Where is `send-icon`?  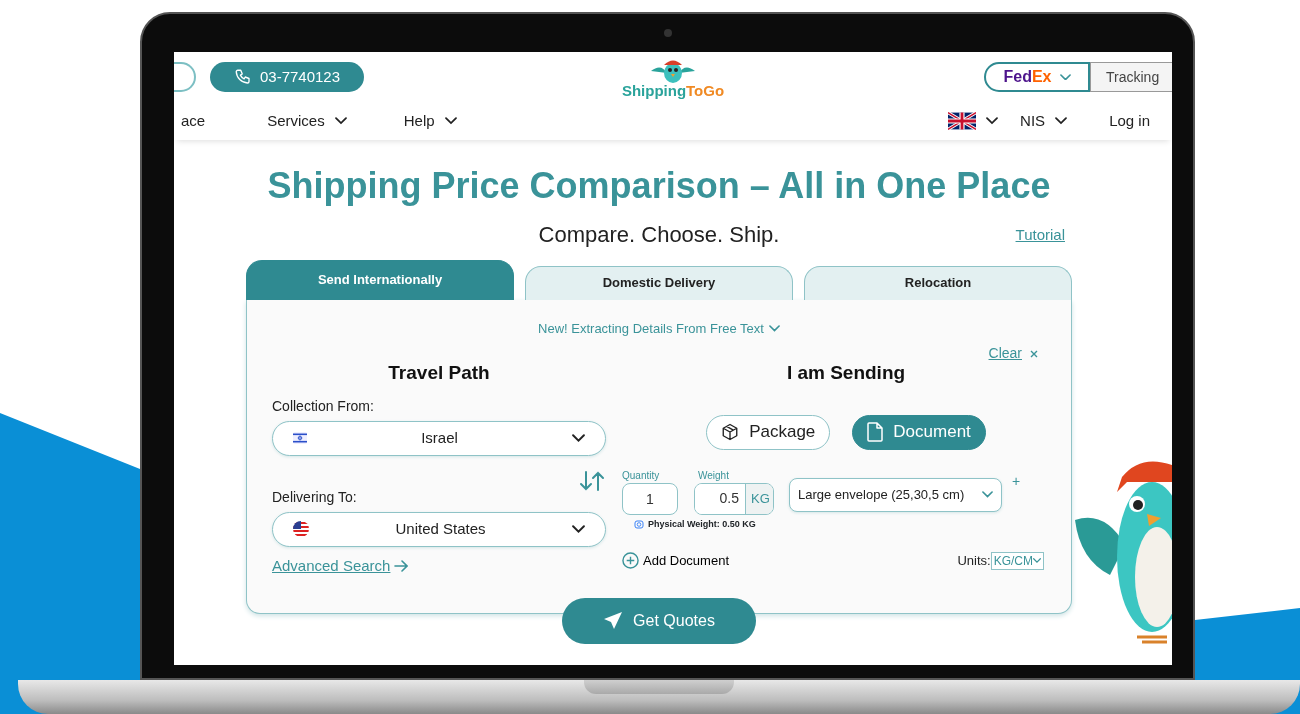 send-icon is located at coordinates (613, 620).